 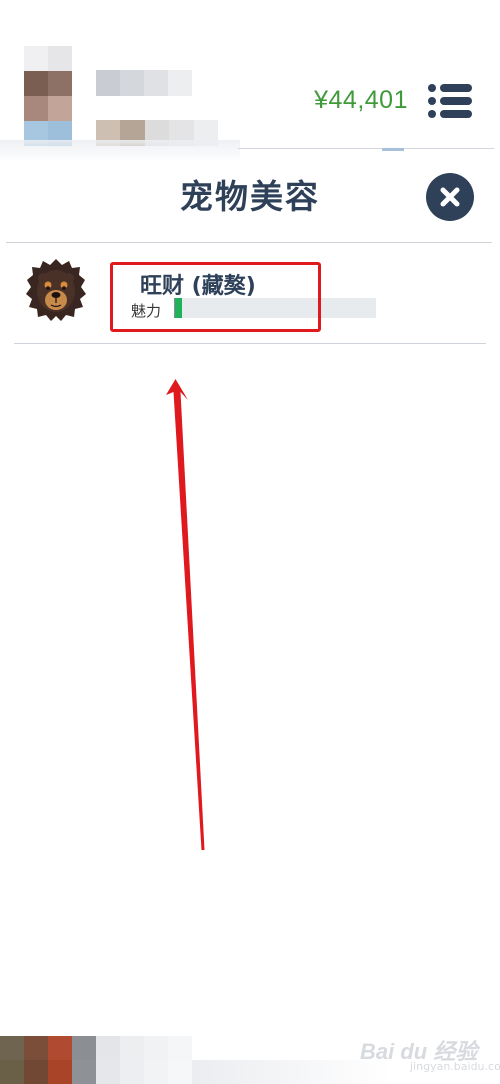 I want to click on red-arrow-annotation, so click(x=185, y=614).